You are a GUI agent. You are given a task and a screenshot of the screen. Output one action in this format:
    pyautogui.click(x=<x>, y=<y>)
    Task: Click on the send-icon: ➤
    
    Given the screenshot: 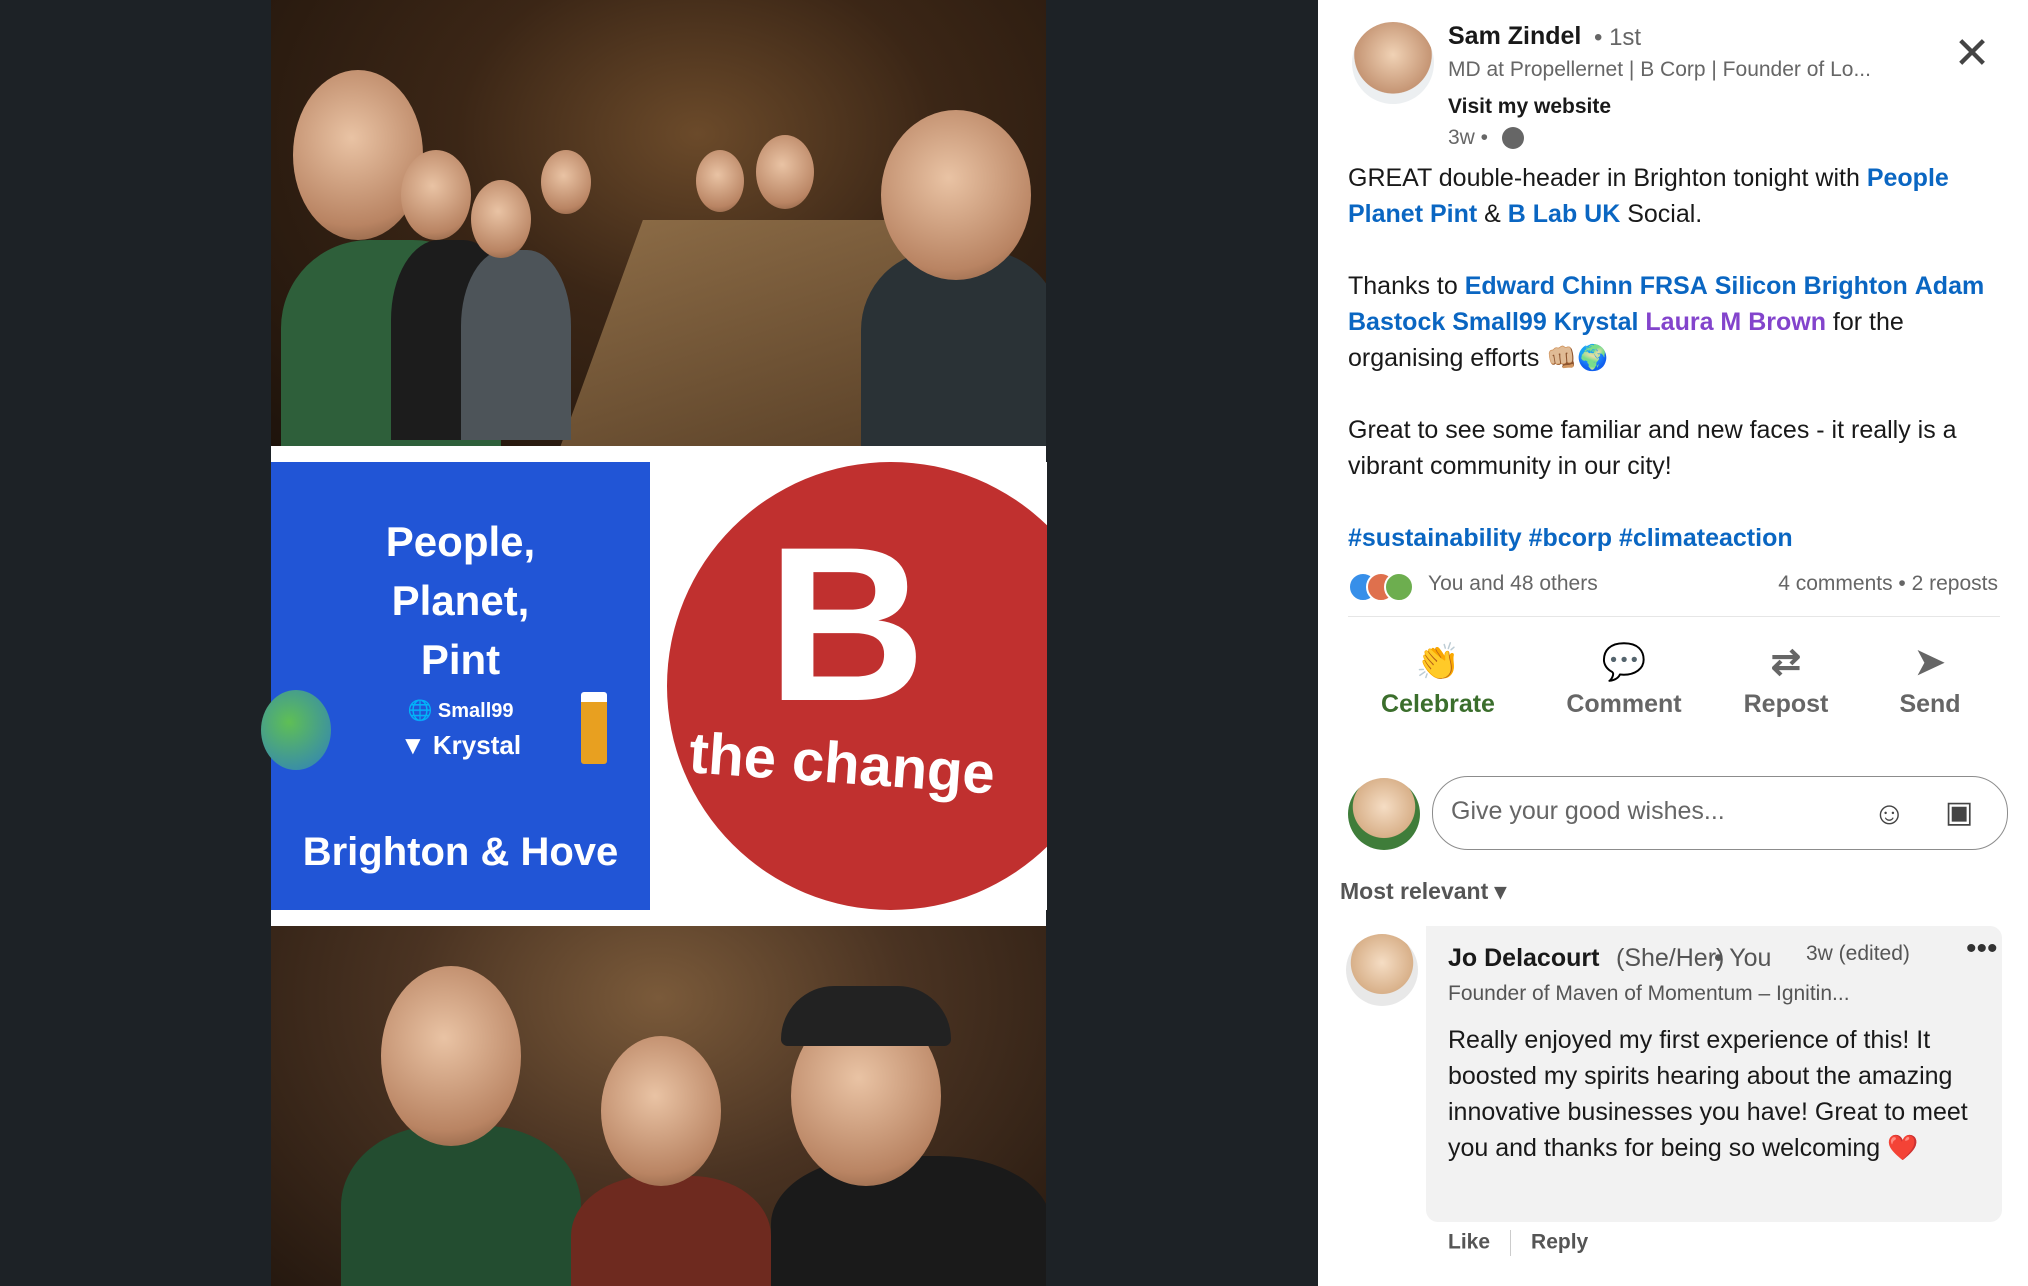 What is the action you would take?
    pyautogui.click(x=1930, y=661)
    